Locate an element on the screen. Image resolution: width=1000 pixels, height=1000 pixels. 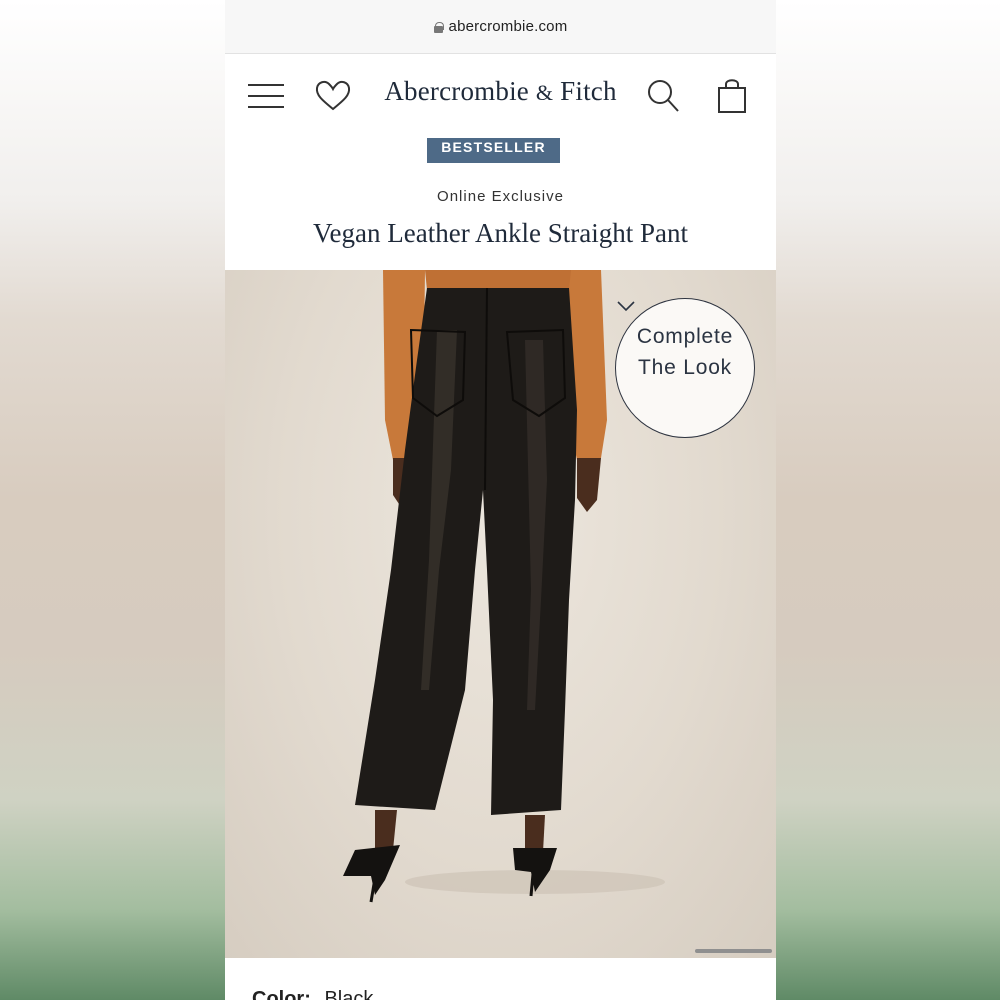
complete-the-look-button: Complete The Look is located at coordinates (685, 368).